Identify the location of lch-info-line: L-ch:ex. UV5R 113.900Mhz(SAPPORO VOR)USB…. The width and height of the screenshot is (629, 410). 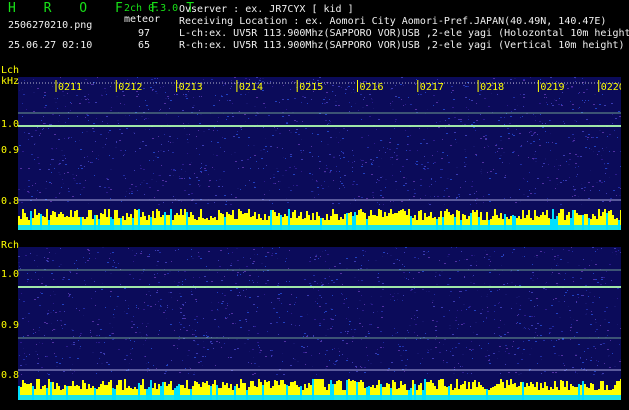
(404, 33).